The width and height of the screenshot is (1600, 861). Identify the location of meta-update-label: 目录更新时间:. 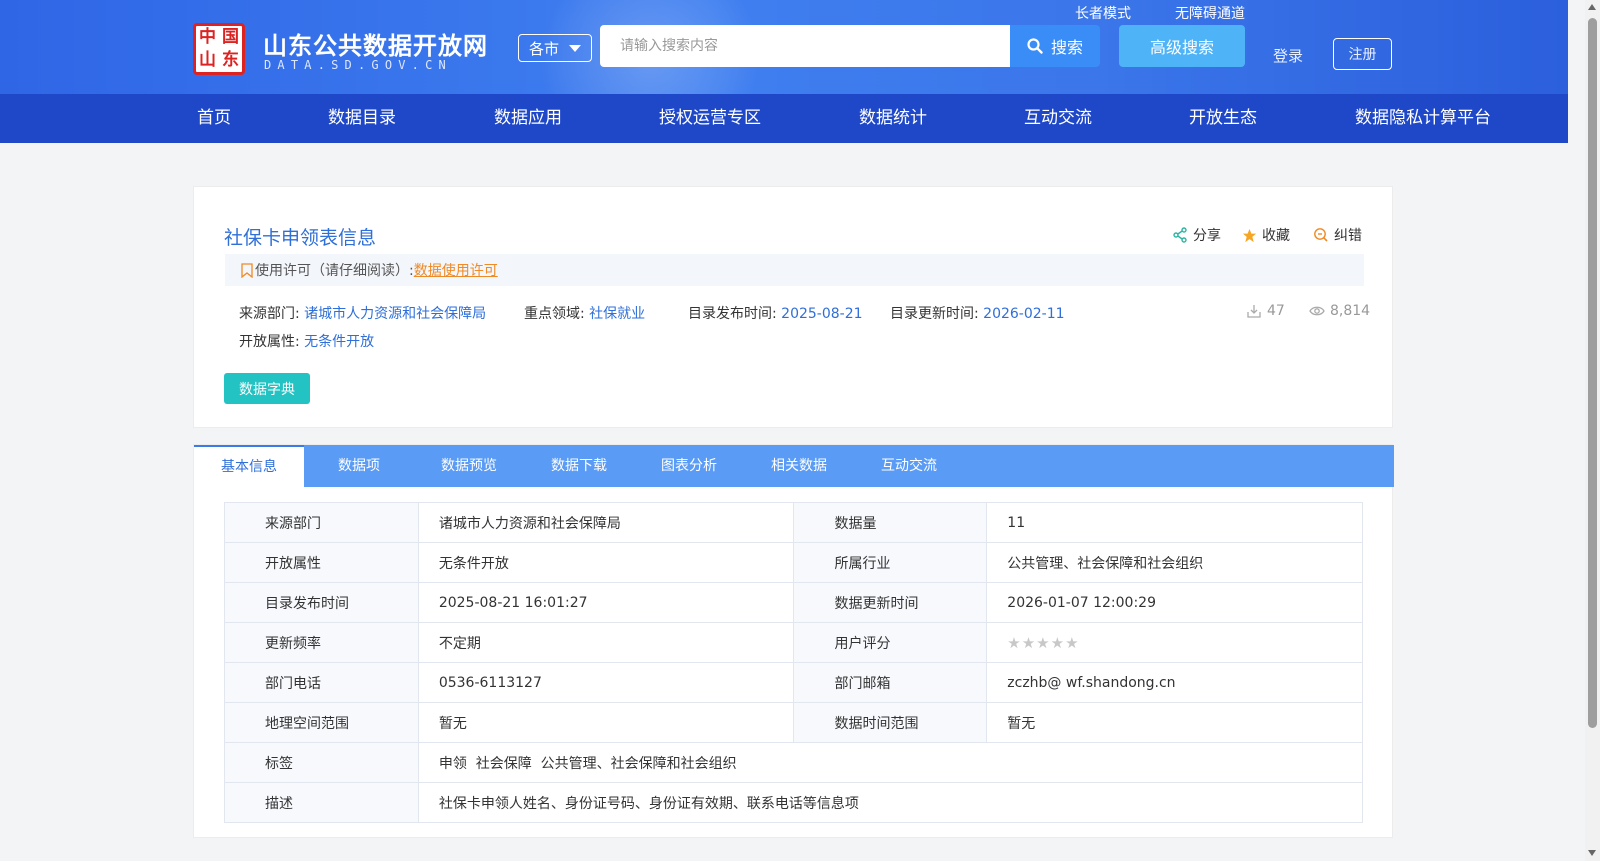
(934, 314).